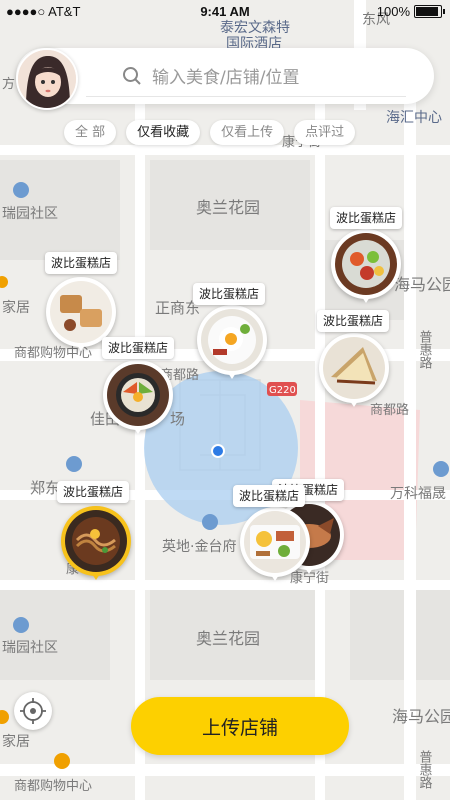 Image resolution: width=450 pixels, height=800 pixels. I want to click on food-photo-salad, so click(366, 264).